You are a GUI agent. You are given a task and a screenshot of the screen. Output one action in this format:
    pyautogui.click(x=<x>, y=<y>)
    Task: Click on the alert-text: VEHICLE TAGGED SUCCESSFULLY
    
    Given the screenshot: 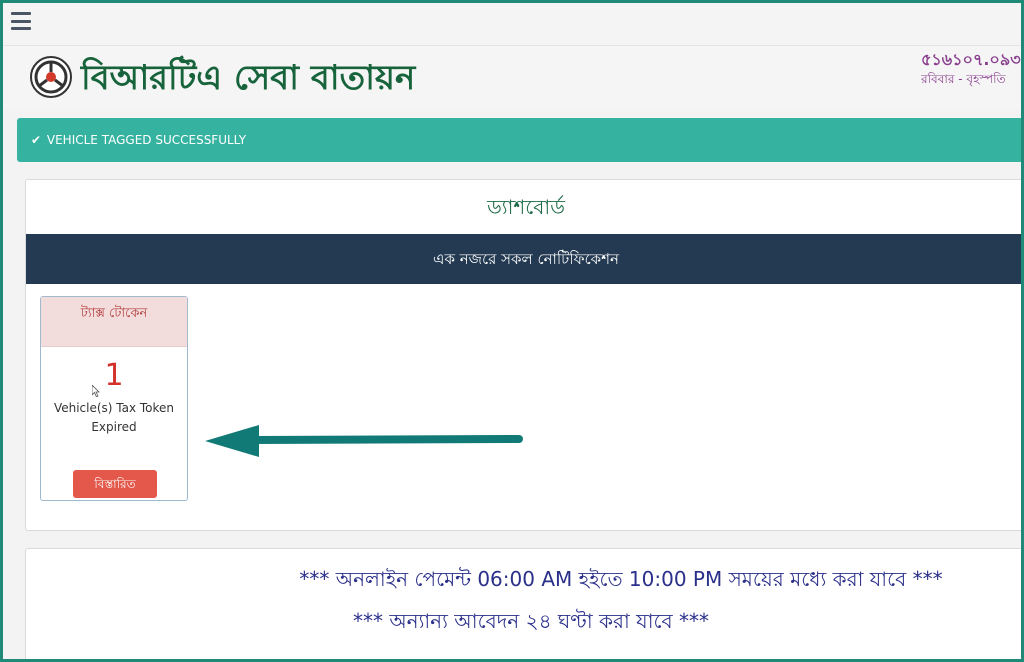 What is the action you would take?
    pyautogui.click(x=146, y=140)
    